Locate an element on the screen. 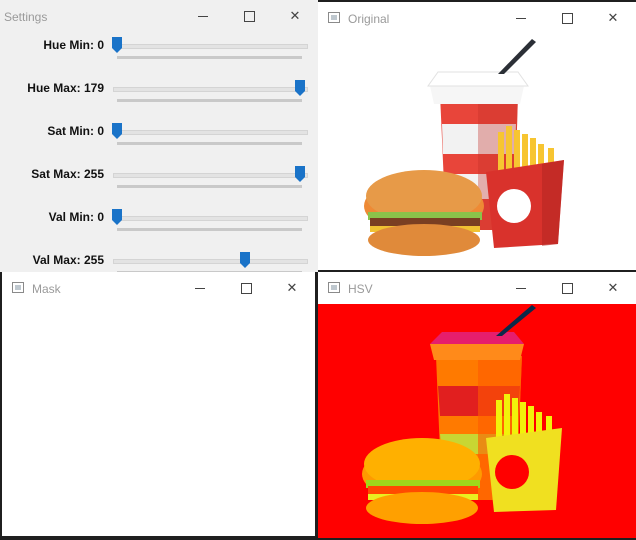 This screenshot has width=636, height=540. hsv-illustration is located at coordinates (462, 414).